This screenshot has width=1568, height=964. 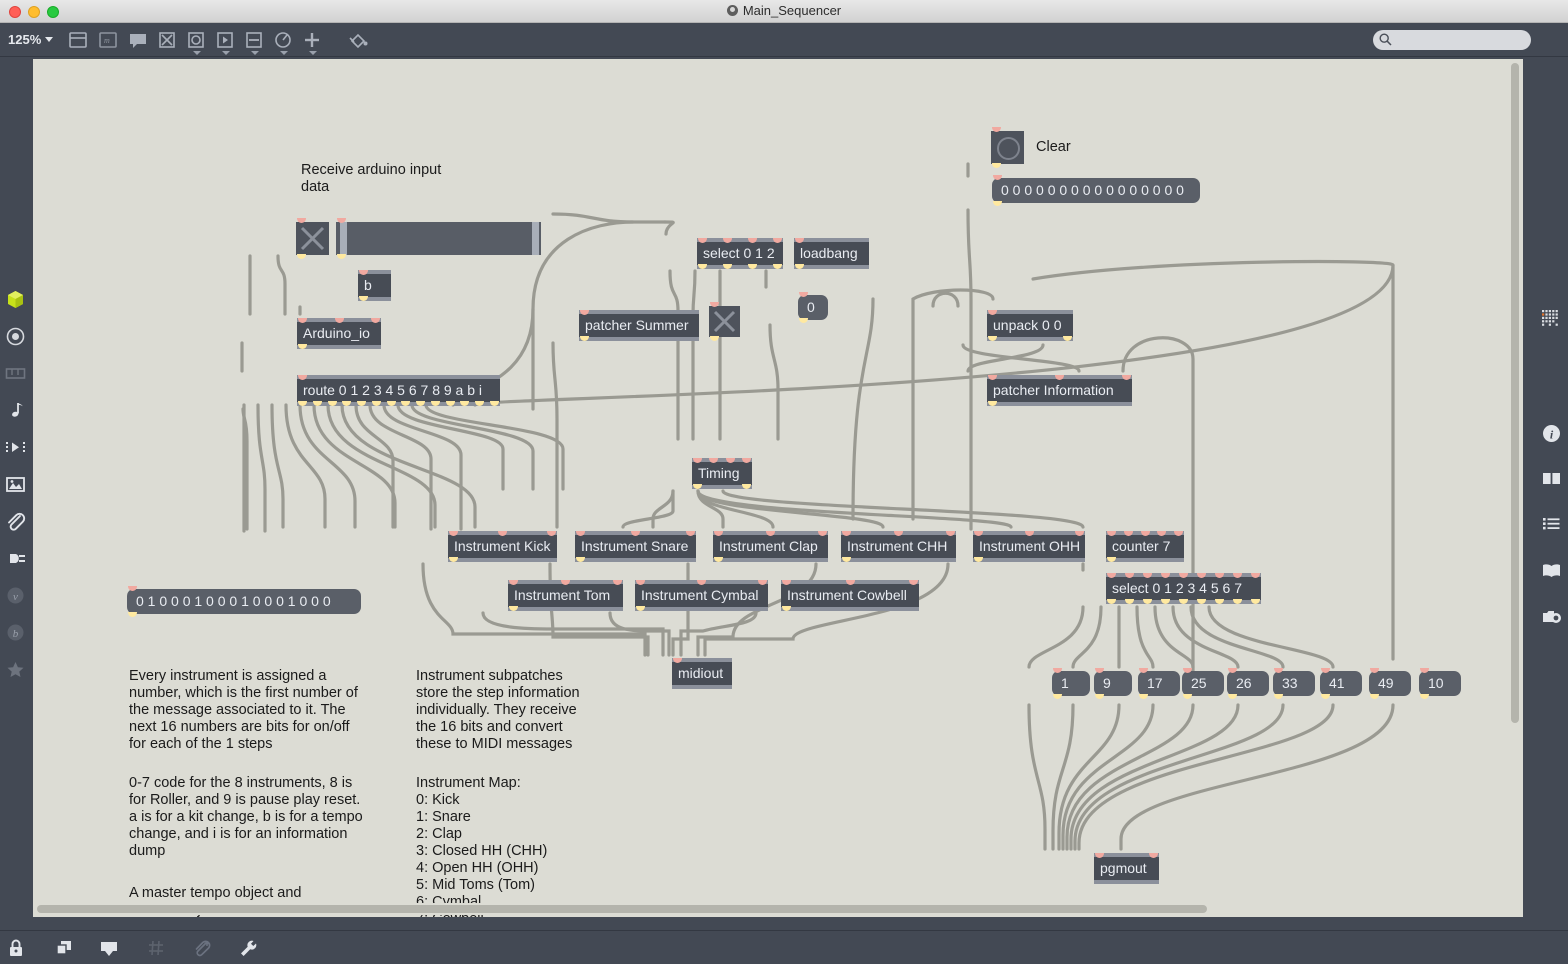 I want to click on obj-inst-cymbal: Instrument Cymbal, so click(x=701, y=595).